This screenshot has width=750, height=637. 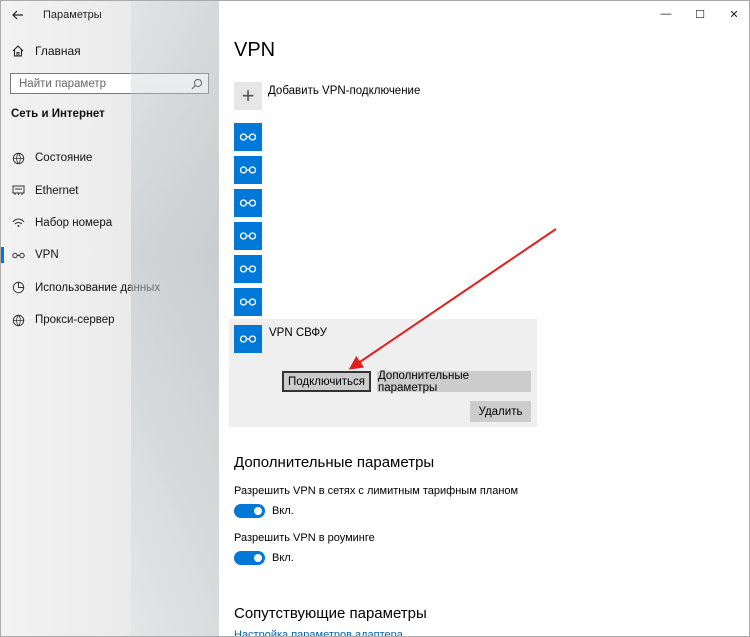 I want to click on minimize-button: —, so click(x=666, y=14).